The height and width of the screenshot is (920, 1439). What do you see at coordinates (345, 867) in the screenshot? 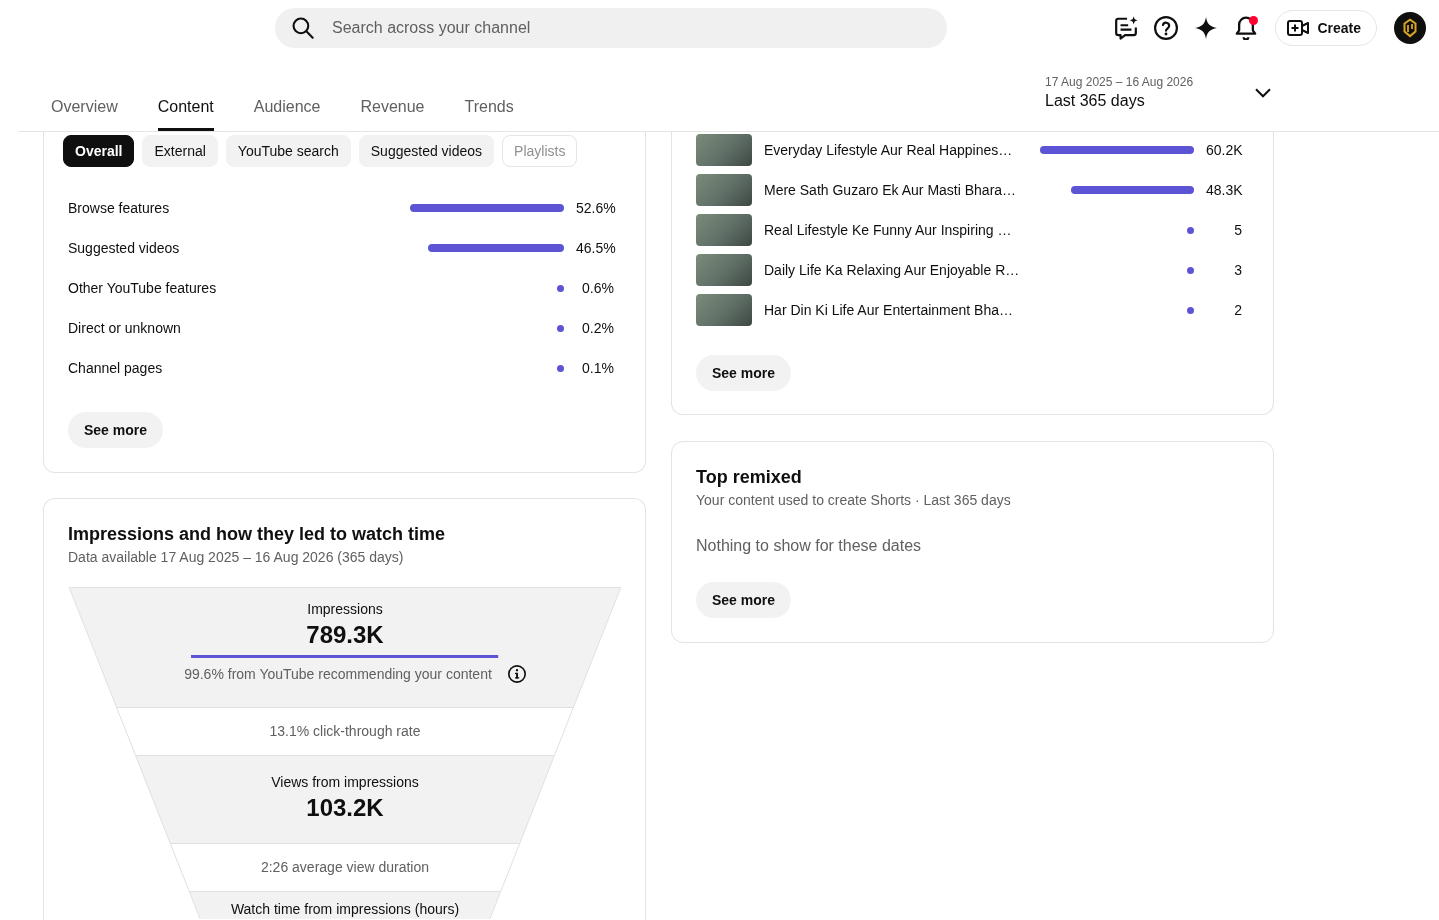
I see `rate-text: 2:26 average view duration` at bounding box center [345, 867].